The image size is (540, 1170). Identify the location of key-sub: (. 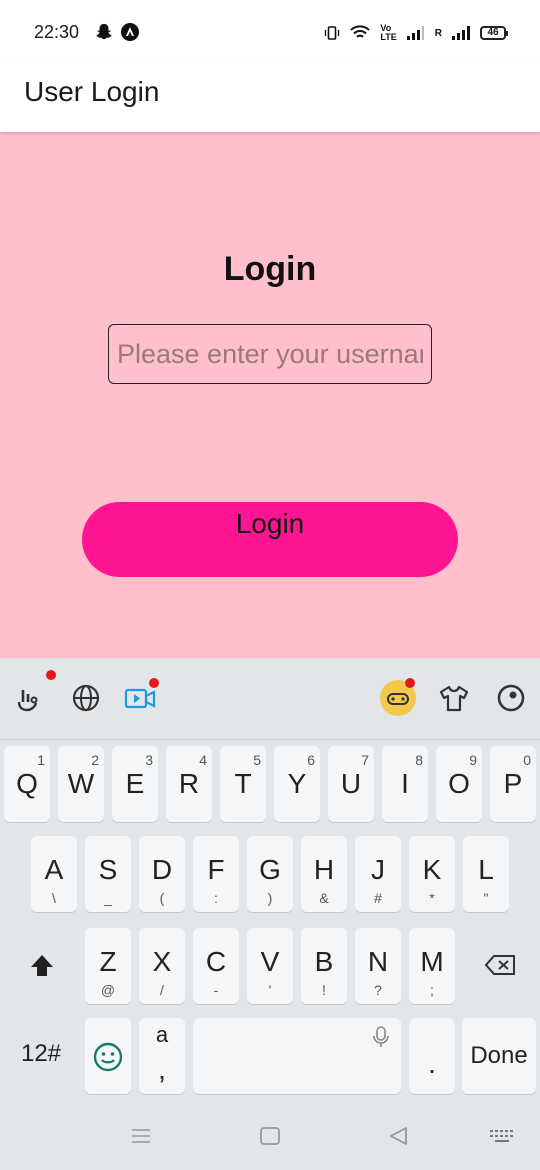
(162, 898).